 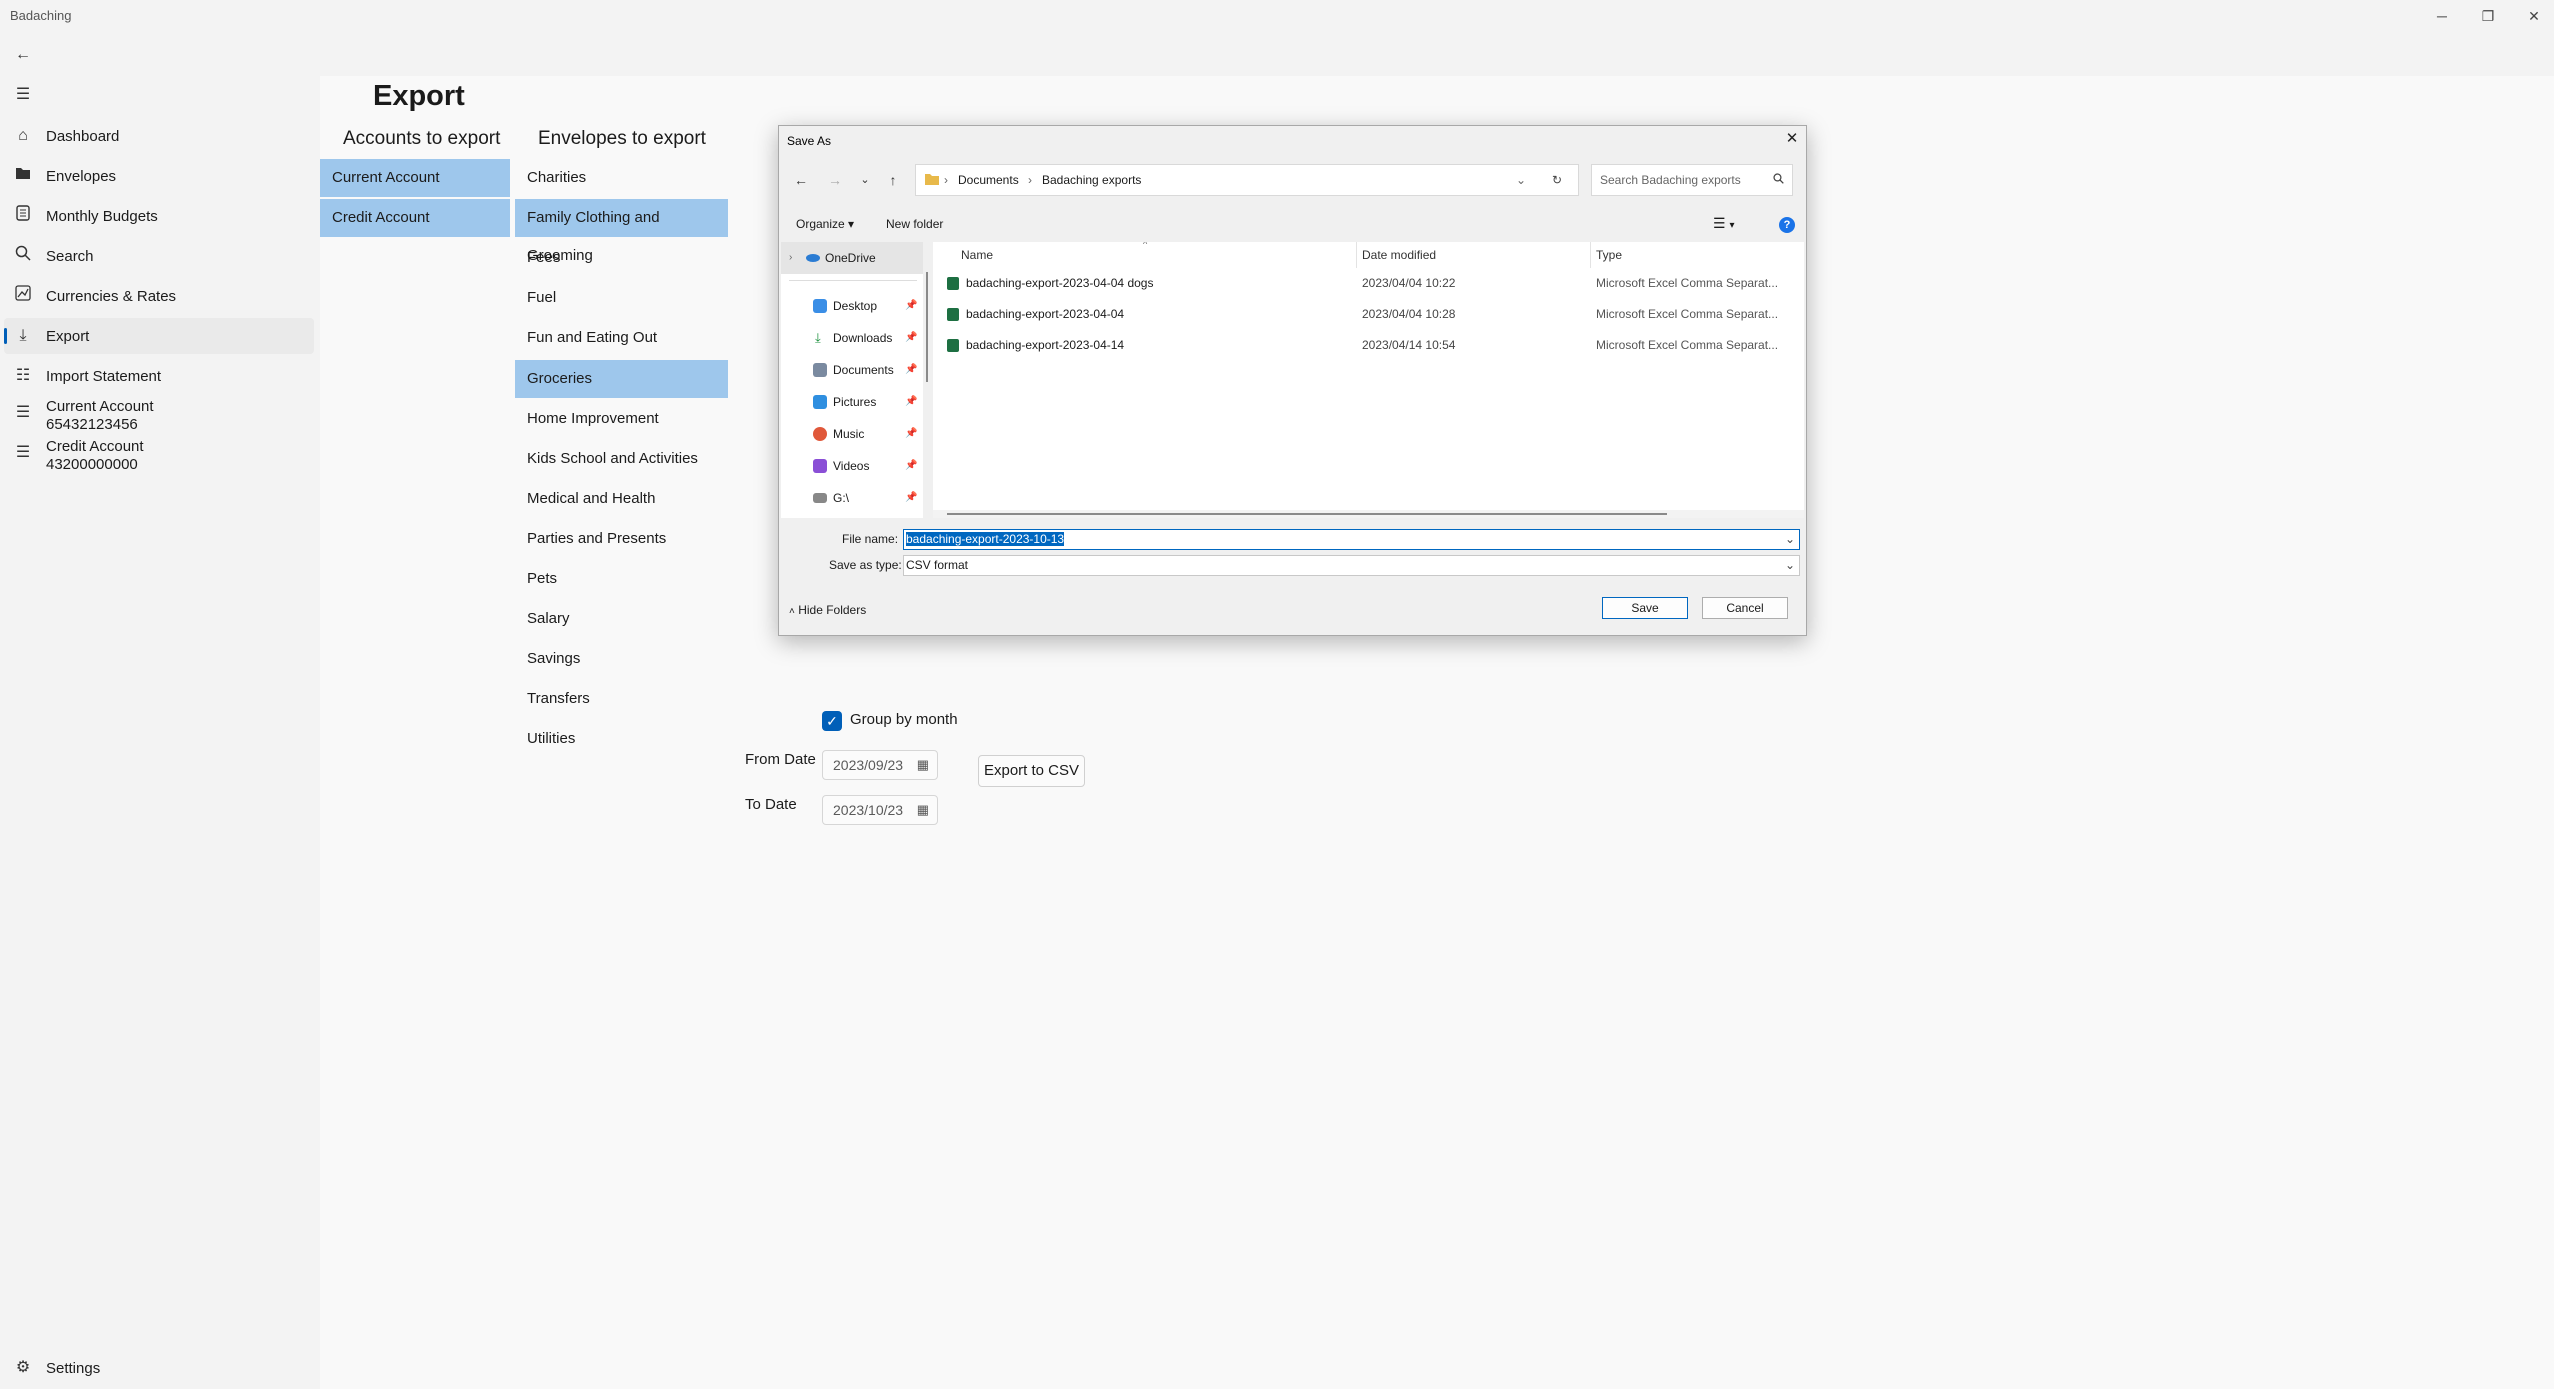 What do you see at coordinates (852, 466) in the screenshot?
I see `nav-item-videos: Videos 📌` at bounding box center [852, 466].